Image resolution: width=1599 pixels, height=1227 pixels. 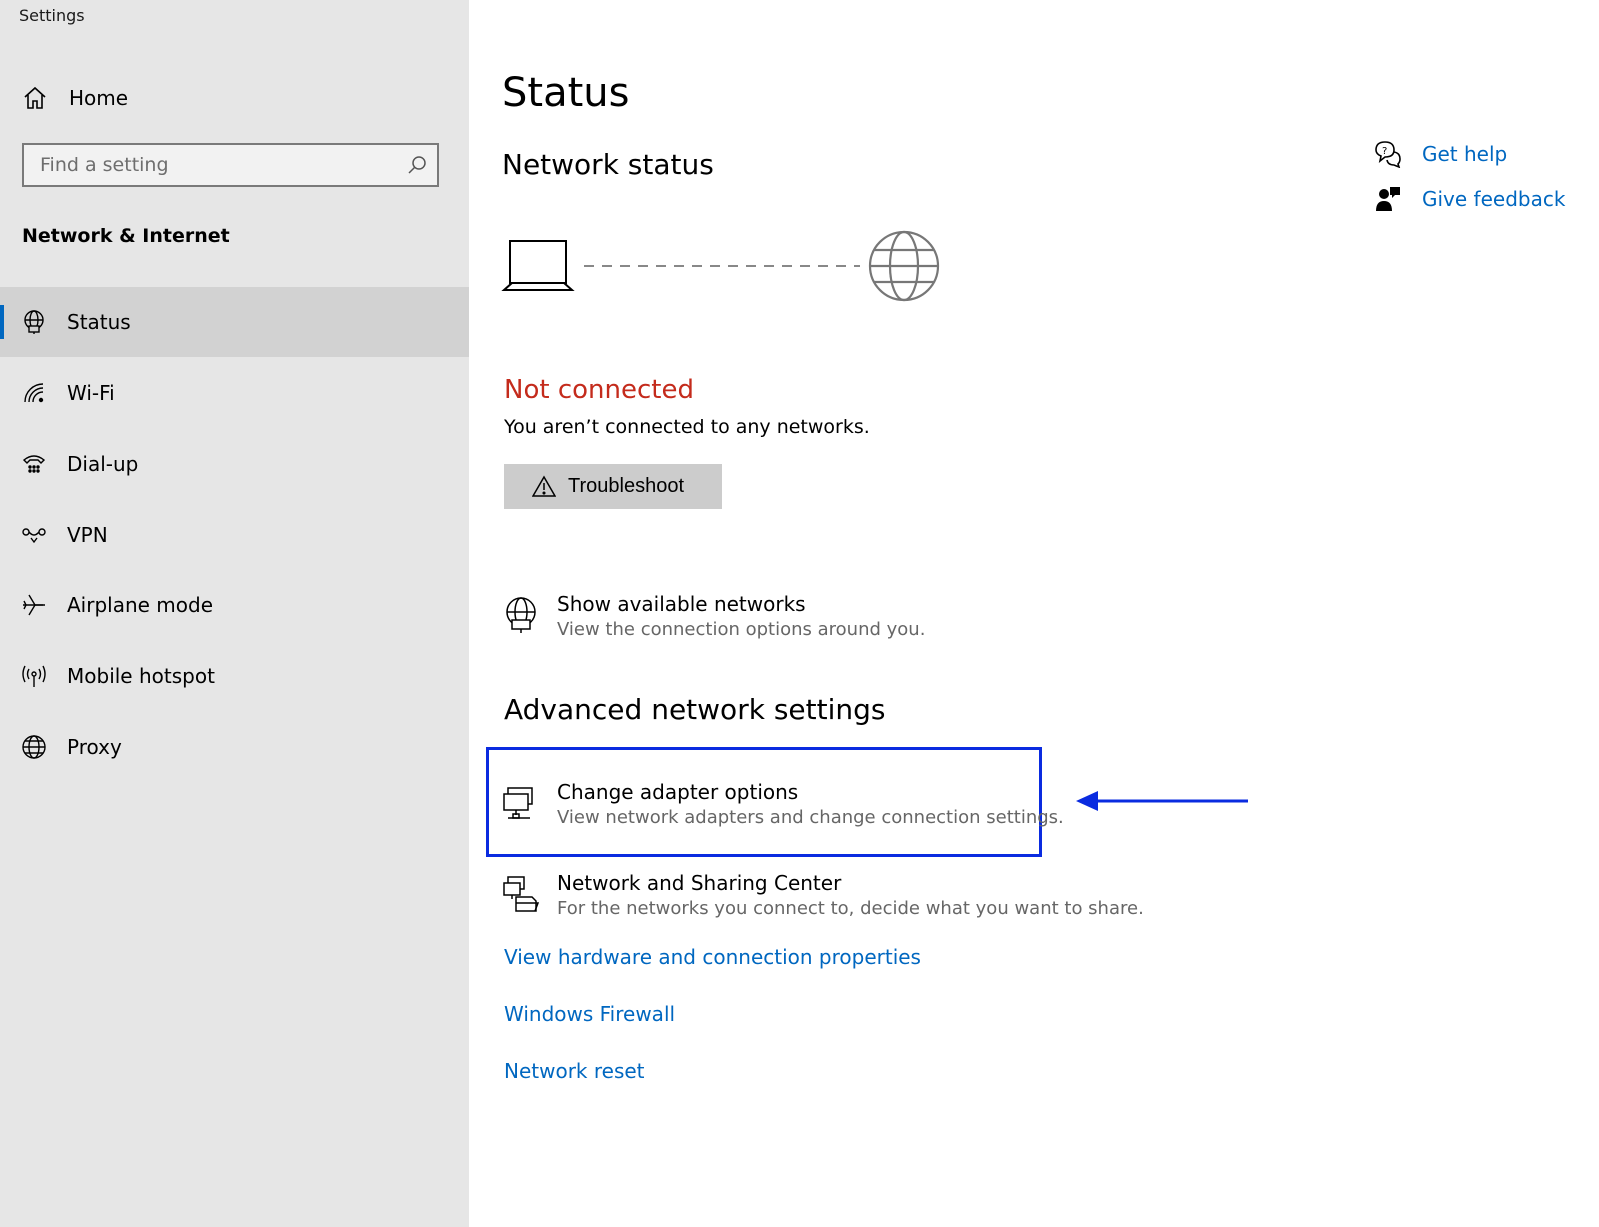 What do you see at coordinates (91, 393) in the screenshot?
I see `sidebar-item-label: Wi-Fi` at bounding box center [91, 393].